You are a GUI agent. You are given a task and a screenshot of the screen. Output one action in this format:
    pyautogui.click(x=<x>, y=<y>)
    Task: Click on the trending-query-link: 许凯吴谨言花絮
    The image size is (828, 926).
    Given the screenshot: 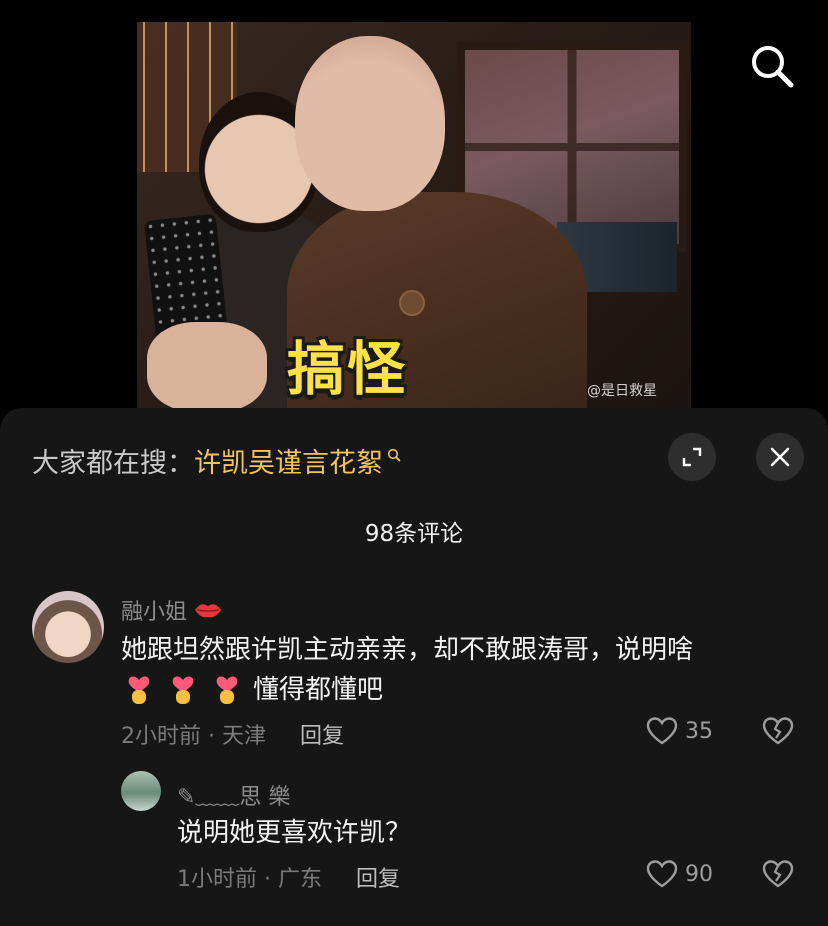 What is the action you would take?
    pyautogui.click(x=288, y=460)
    